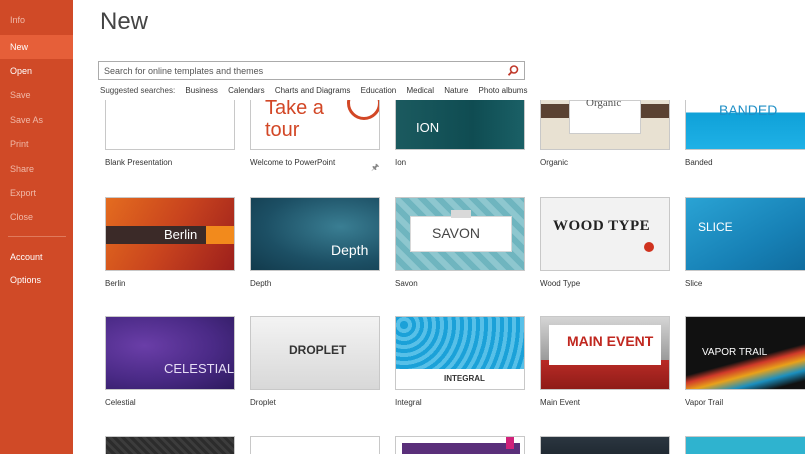 The width and height of the screenshot is (805, 454). What do you see at coordinates (456, 233) in the screenshot?
I see `thumb-text-savon: SAVON` at bounding box center [456, 233].